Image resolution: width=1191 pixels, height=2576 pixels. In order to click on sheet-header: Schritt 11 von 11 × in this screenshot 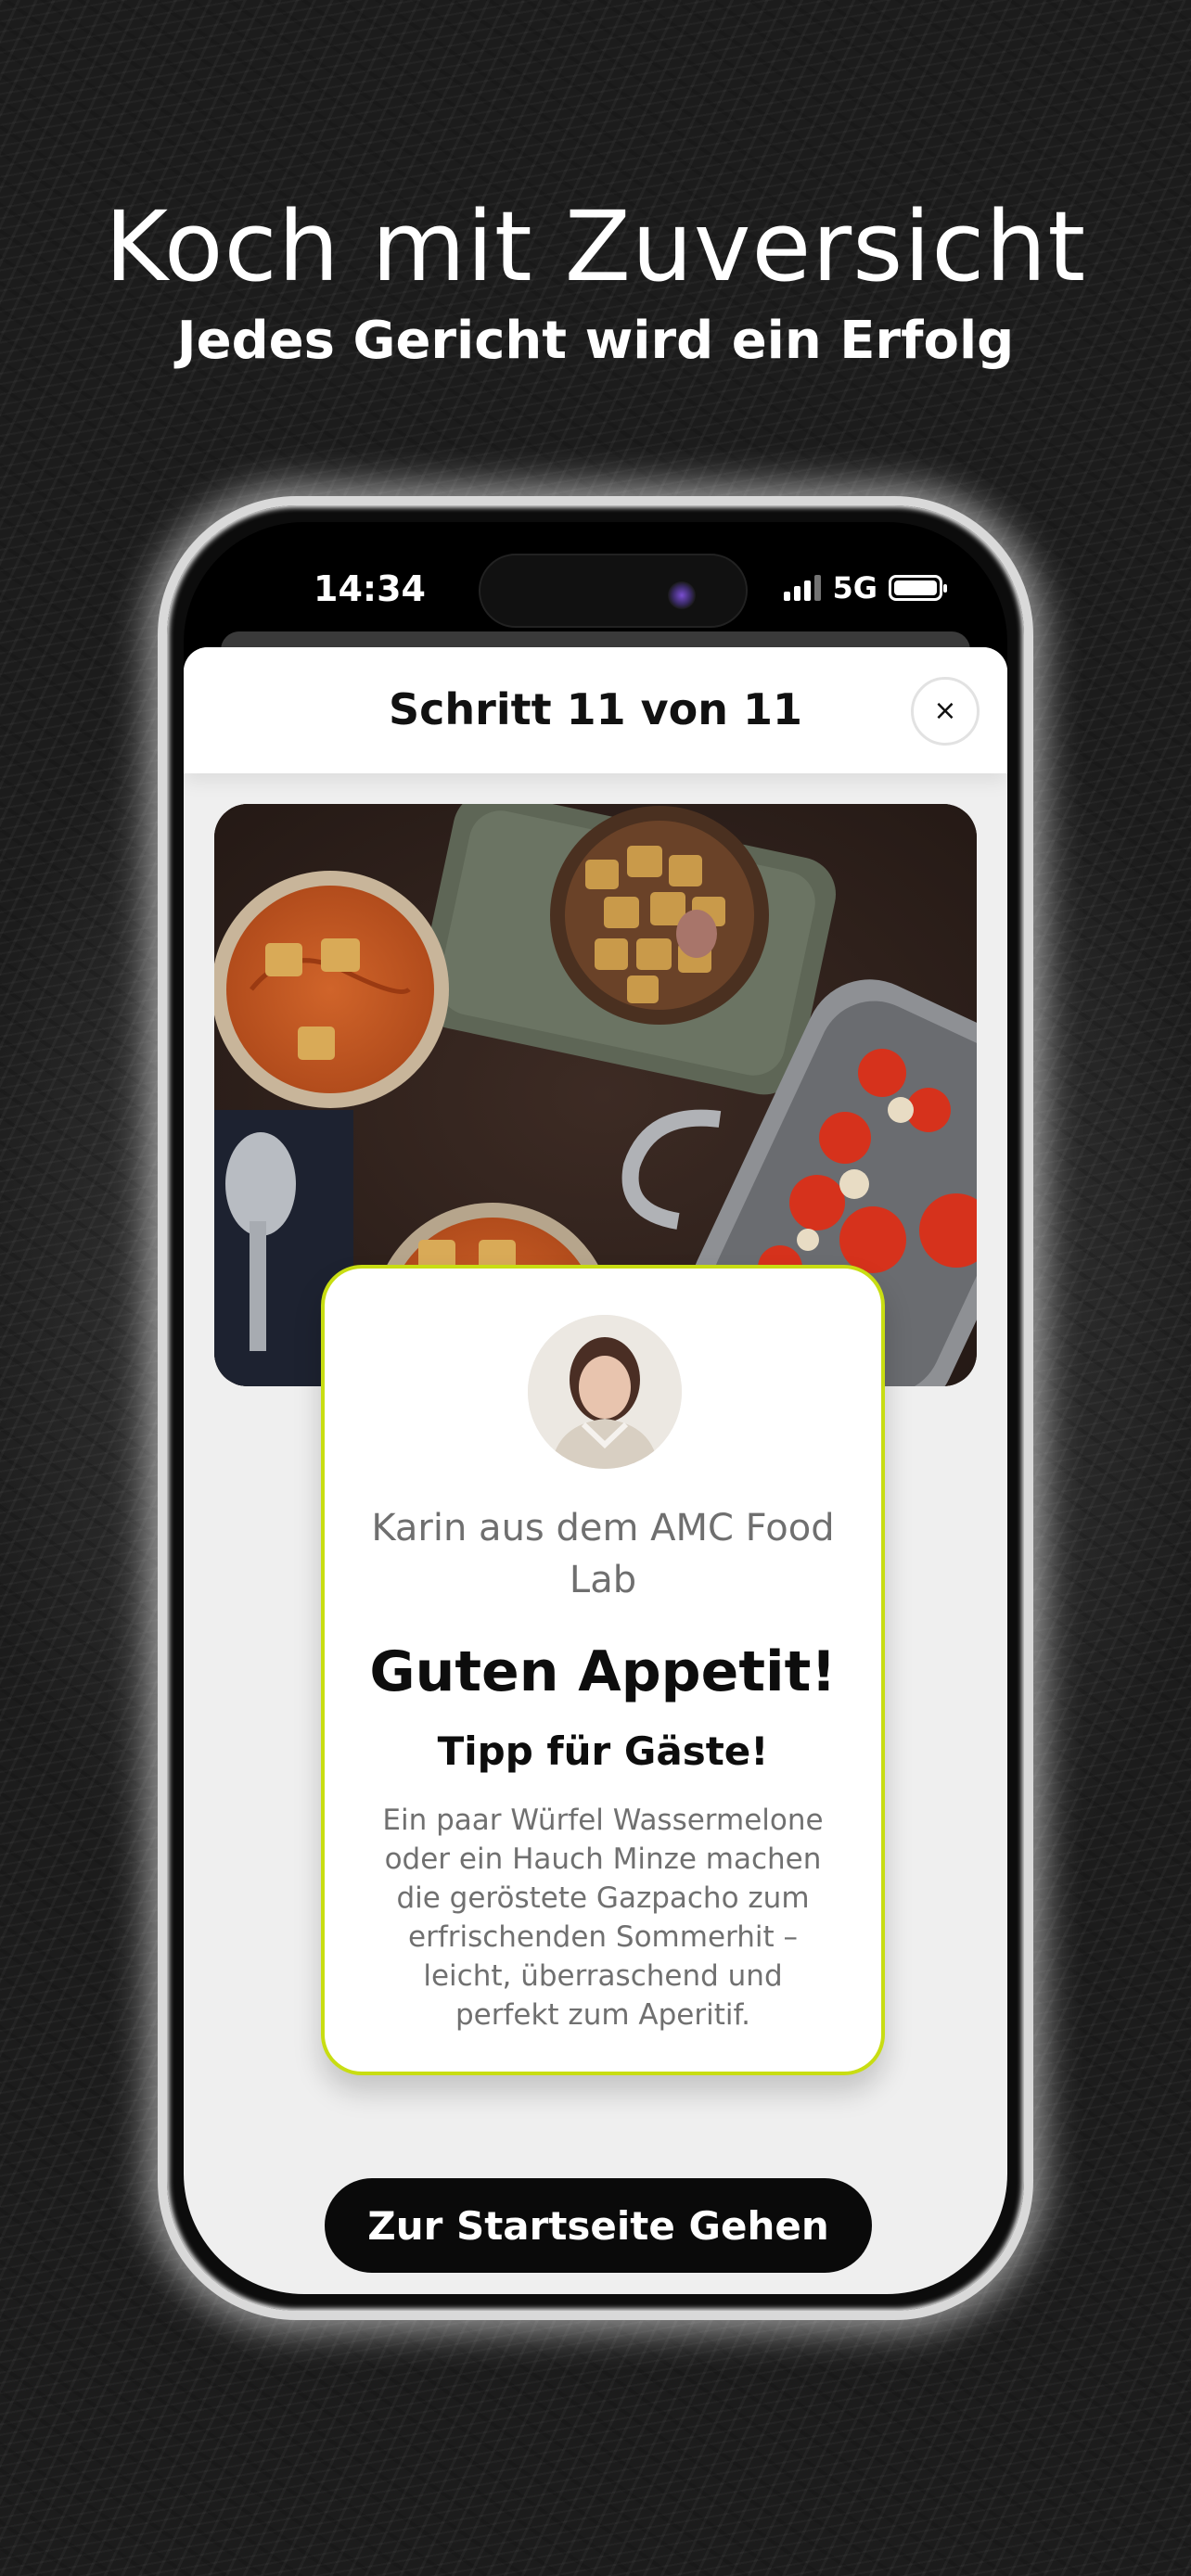, I will do `click(595, 710)`.